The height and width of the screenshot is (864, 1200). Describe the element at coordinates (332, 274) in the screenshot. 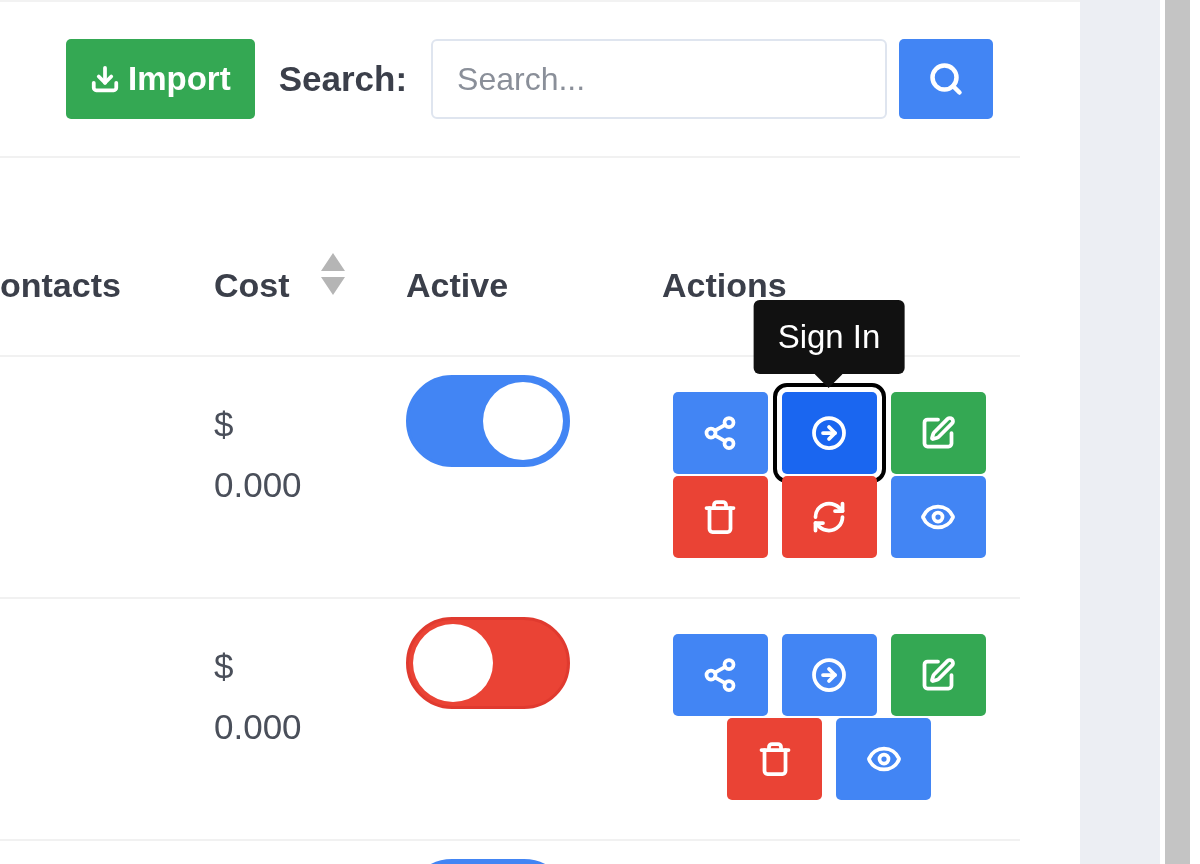

I see `sort-icon` at that location.